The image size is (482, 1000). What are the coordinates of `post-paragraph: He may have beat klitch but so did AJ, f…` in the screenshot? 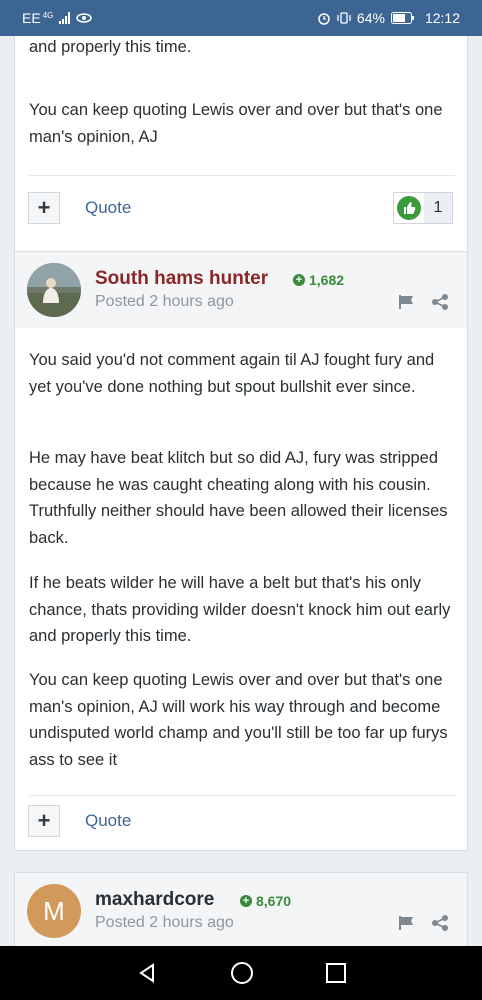 It's located at (238, 498).